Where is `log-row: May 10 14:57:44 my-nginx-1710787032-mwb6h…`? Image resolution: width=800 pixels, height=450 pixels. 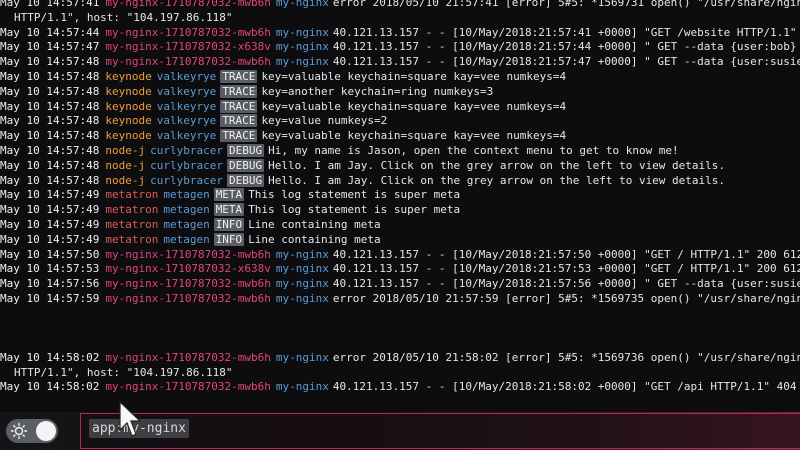 log-row: May 10 14:57:44 my-nginx-1710787032-mwb6h… is located at coordinates (400, 33).